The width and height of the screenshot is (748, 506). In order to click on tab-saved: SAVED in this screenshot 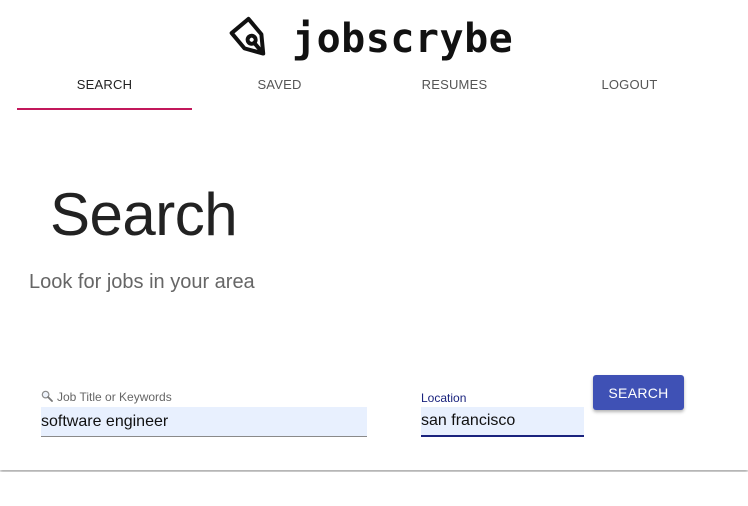, I will do `click(279, 87)`.